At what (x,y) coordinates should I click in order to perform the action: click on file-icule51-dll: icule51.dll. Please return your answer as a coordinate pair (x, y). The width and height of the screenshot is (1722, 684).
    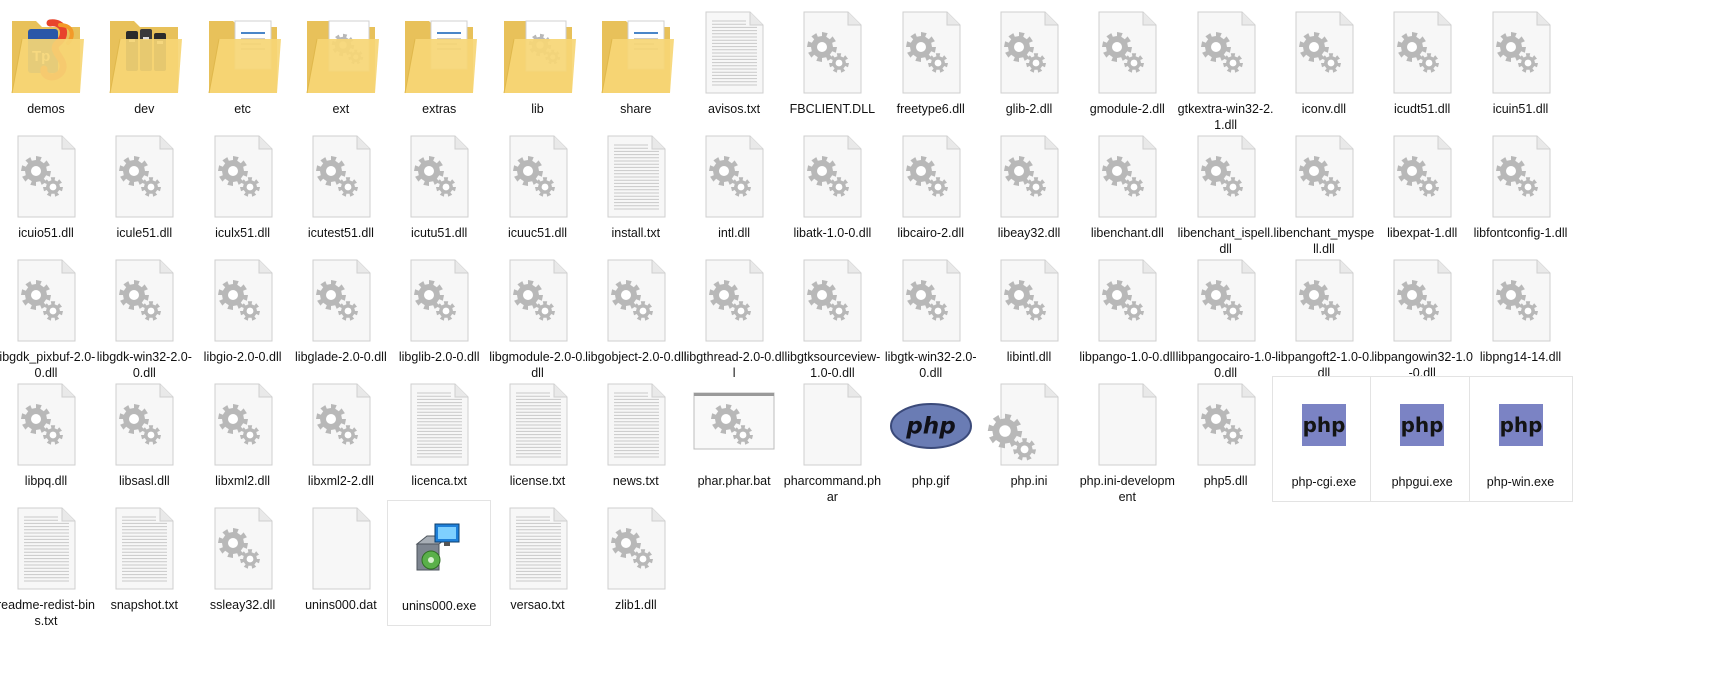
    Looking at the image, I should click on (144, 191).